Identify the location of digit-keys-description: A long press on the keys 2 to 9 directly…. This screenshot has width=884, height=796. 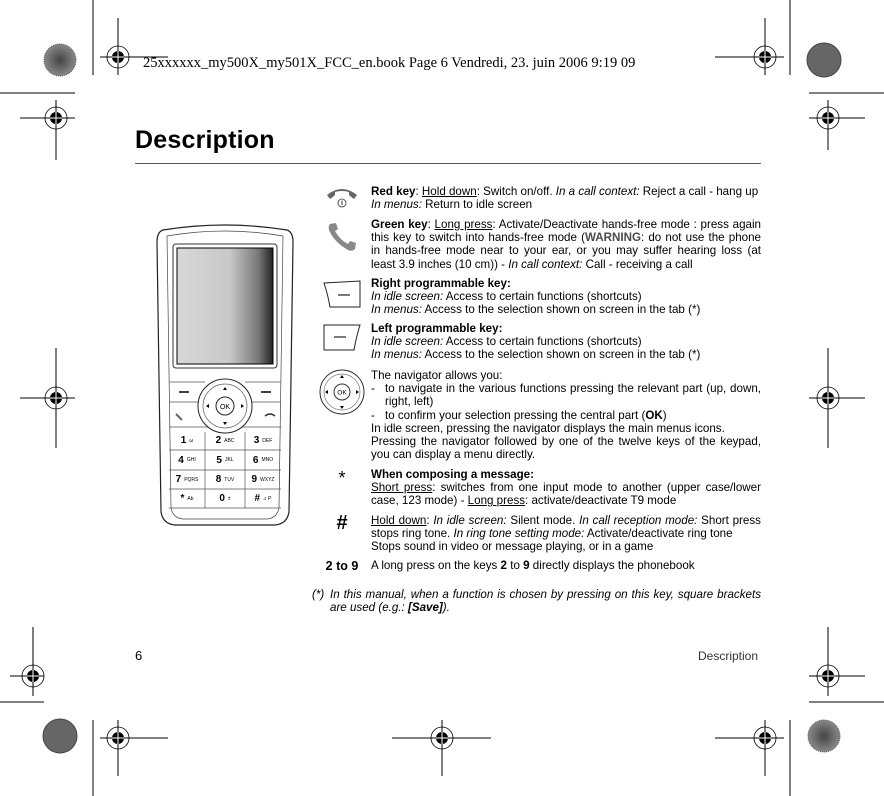
(533, 565).